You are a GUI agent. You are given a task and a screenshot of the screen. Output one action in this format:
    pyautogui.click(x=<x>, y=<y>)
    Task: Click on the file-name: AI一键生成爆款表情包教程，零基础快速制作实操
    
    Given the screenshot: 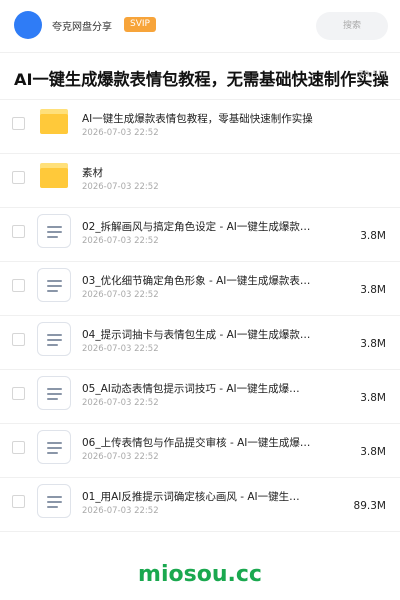 What is the action you would take?
    pyautogui.click(x=197, y=119)
    